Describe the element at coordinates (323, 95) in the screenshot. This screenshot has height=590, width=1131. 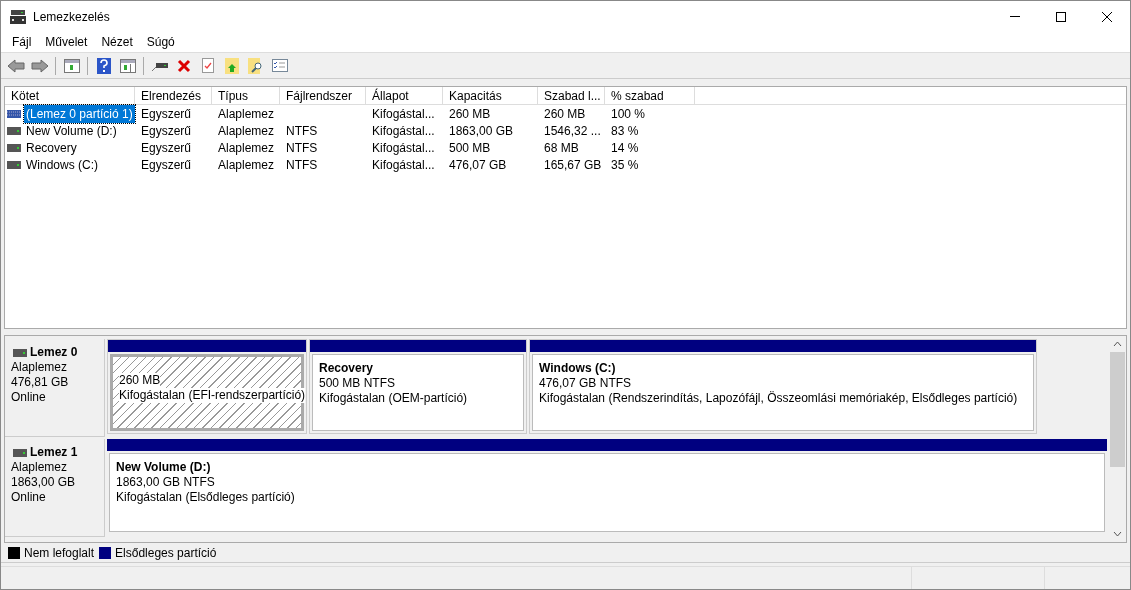
I see `column-header: Fájlrendszer` at that location.